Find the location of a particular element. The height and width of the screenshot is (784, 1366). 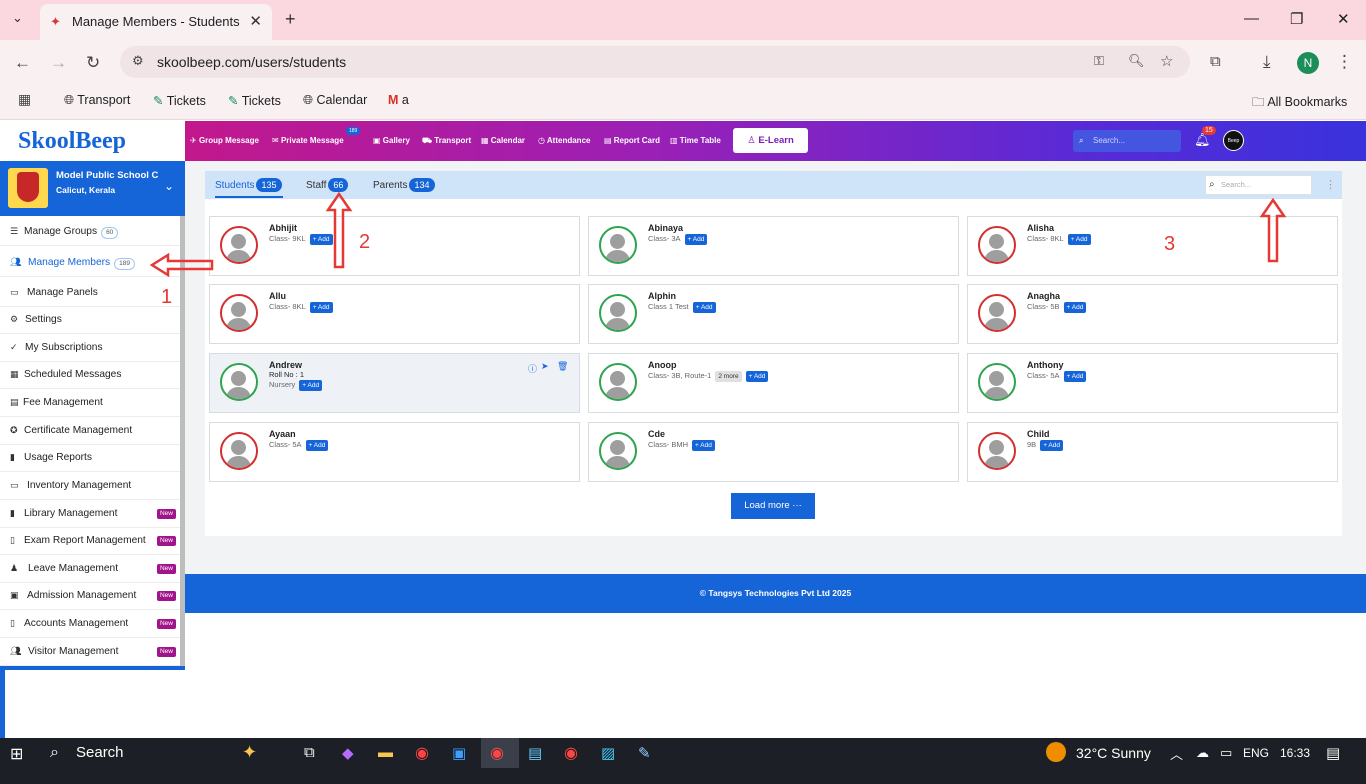

bookmark-calendar: 🌐︎ Calendar is located at coordinates (335, 100).